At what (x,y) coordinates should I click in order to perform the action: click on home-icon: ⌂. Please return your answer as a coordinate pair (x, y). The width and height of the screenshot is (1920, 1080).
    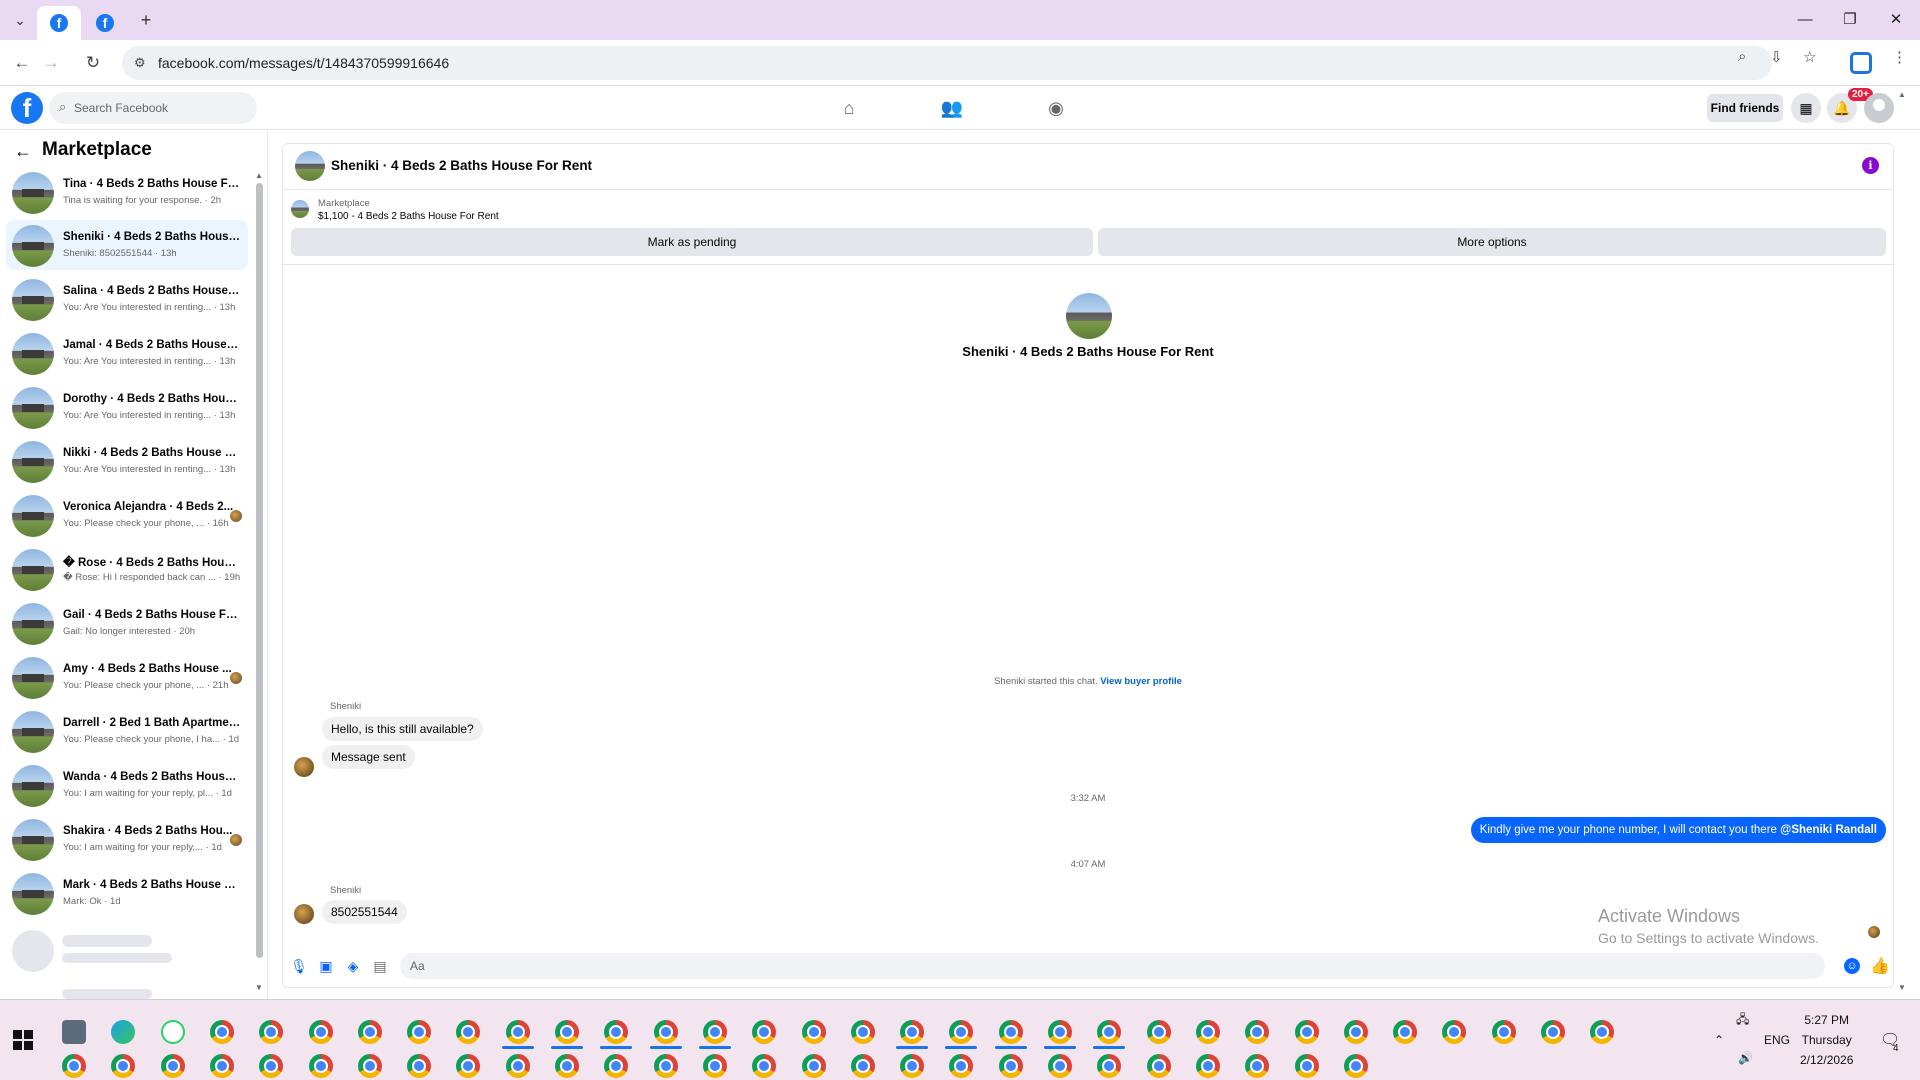
    Looking at the image, I should click on (849, 108).